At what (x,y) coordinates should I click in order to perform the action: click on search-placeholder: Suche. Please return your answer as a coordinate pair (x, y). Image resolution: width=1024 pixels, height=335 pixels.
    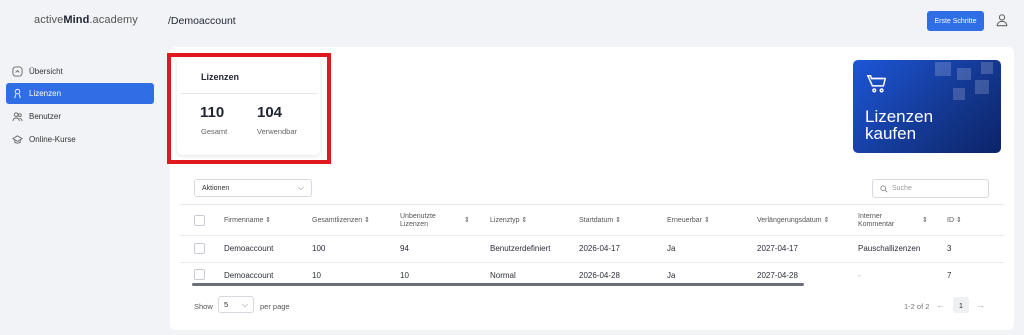
    Looking at the image, I should click on (902, 188).